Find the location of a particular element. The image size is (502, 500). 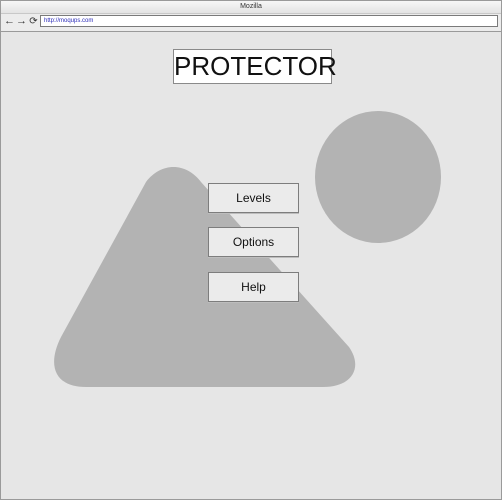

url-field: http://moqups.com is located at coordinates (269, 21).